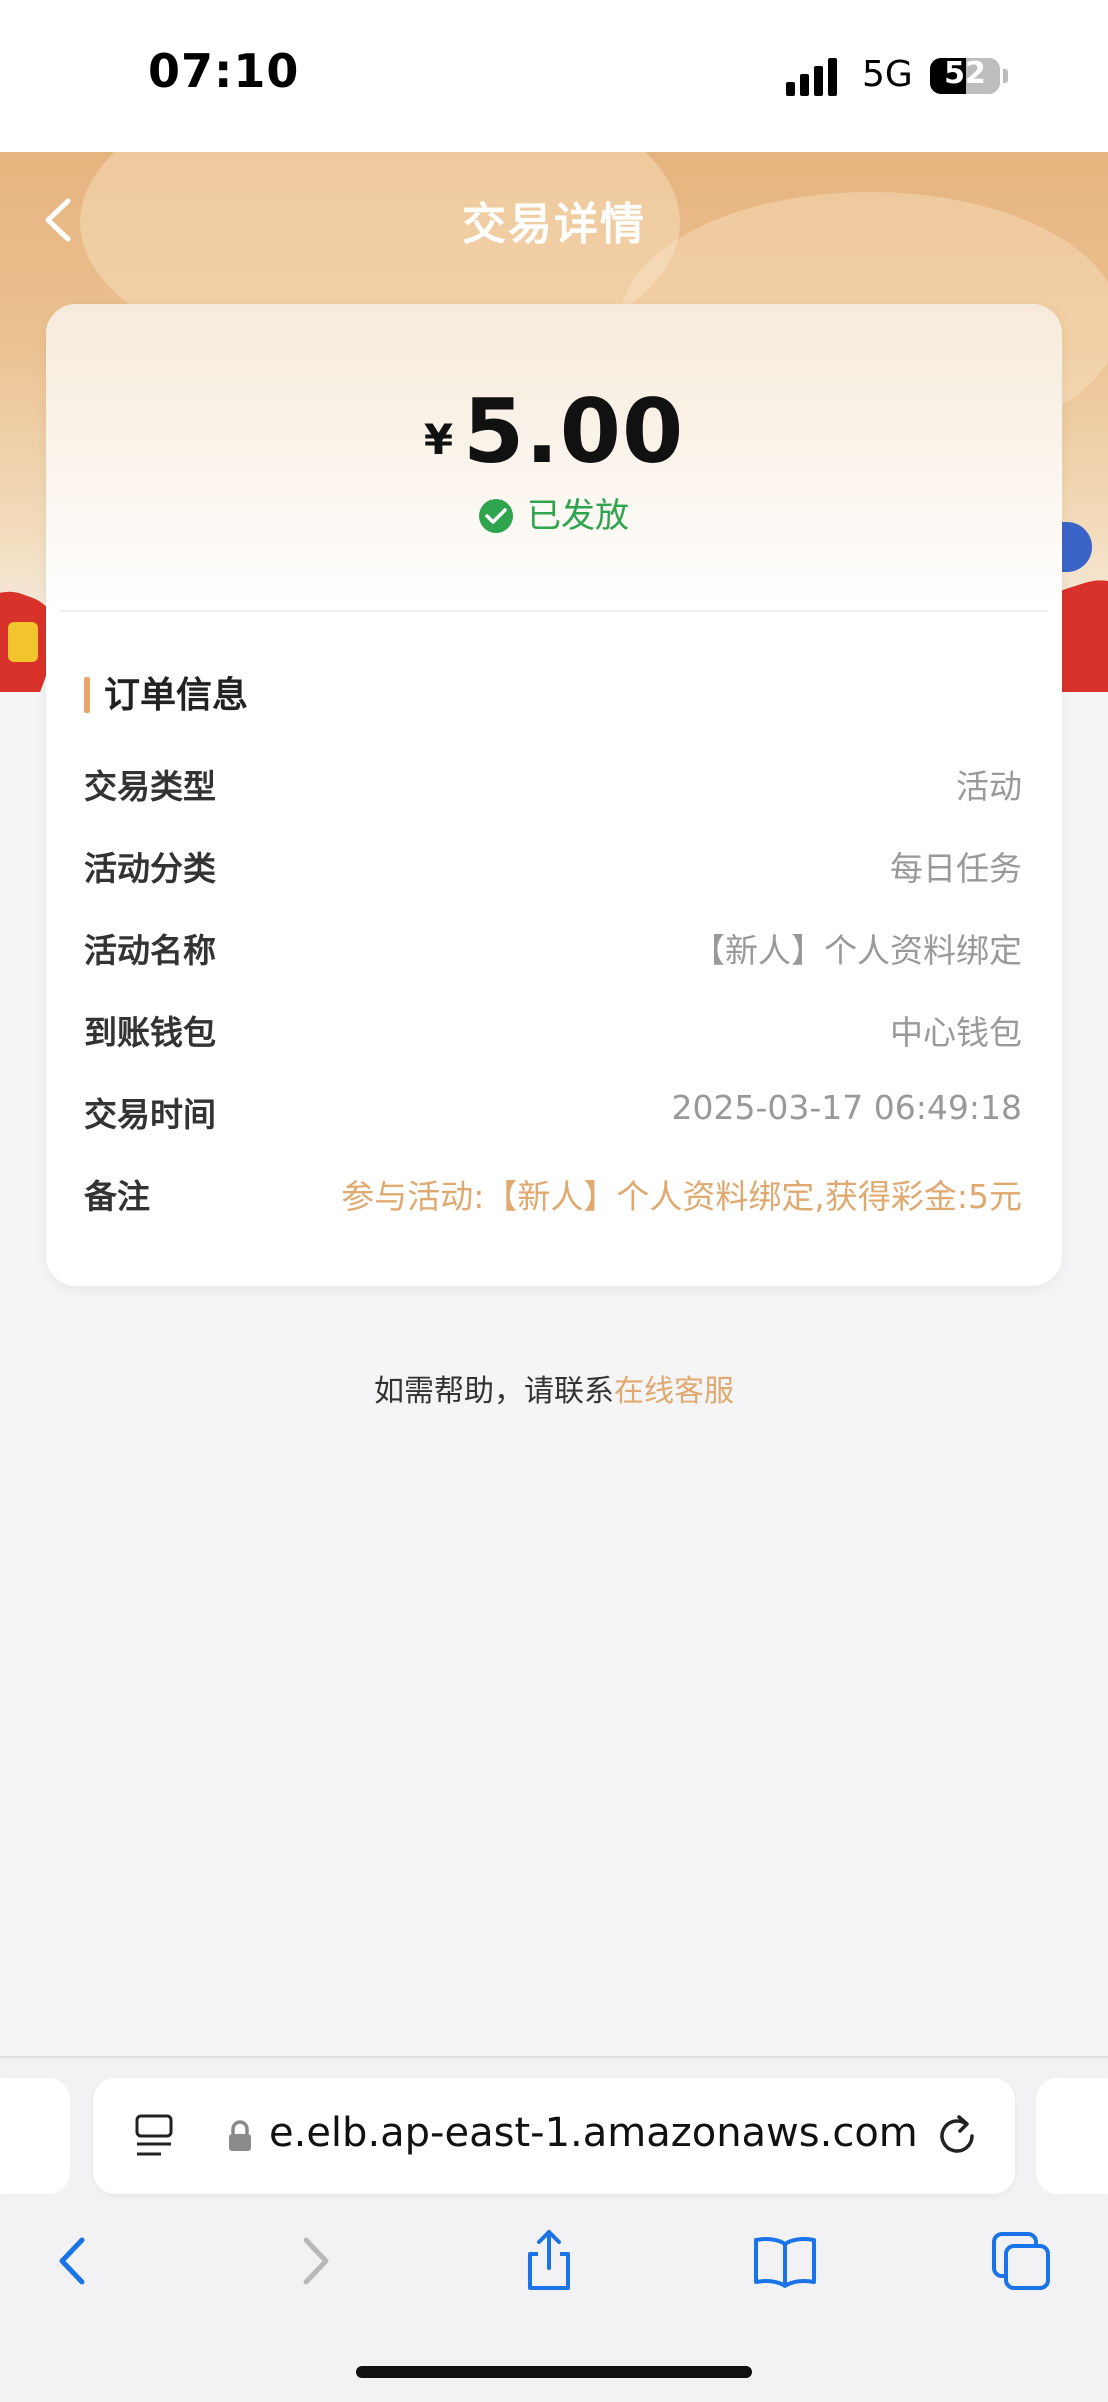 Image resolution: width=1108 pixels, height=2402 pixels. I want to click on status-badge: 已发放, so click(554, 512).